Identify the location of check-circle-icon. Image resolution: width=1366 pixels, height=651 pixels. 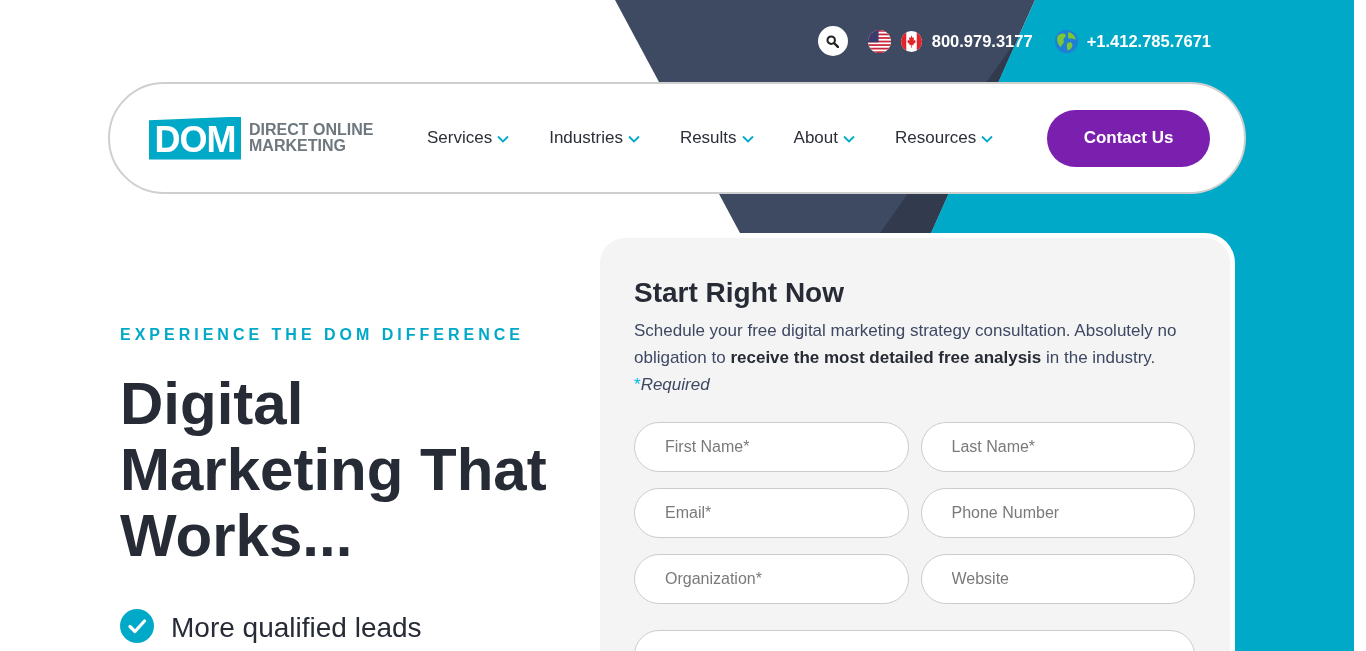
(137, 626).